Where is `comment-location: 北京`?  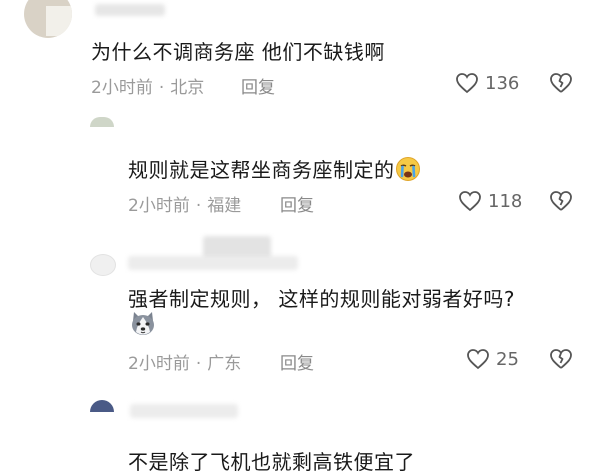 comment-location: 北京 is located at coordinates (187, 88).